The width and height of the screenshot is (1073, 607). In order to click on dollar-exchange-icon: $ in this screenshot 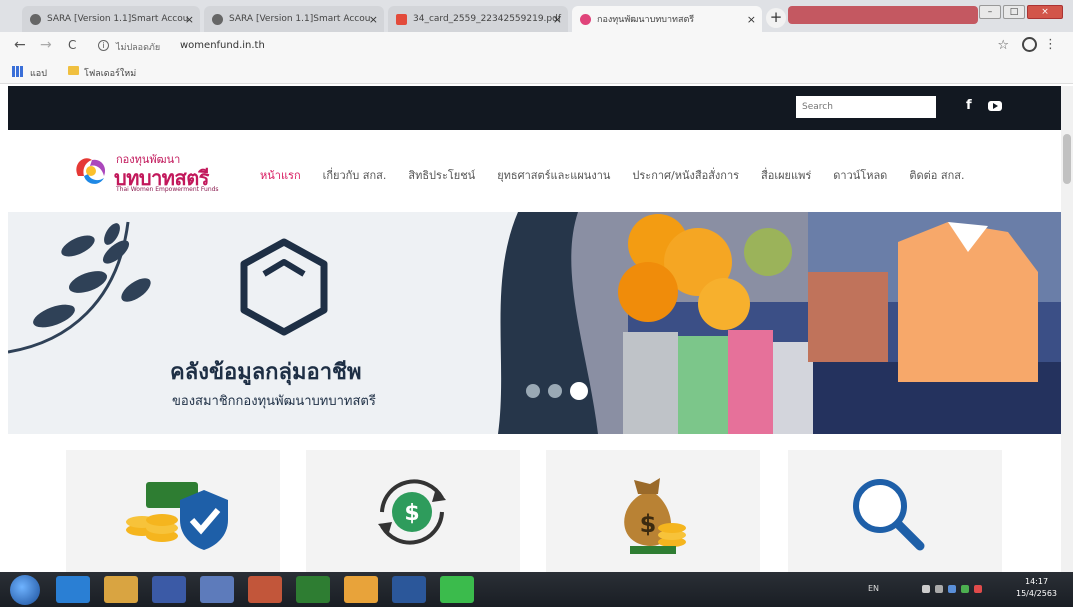, I will do `click(412, 512)`.